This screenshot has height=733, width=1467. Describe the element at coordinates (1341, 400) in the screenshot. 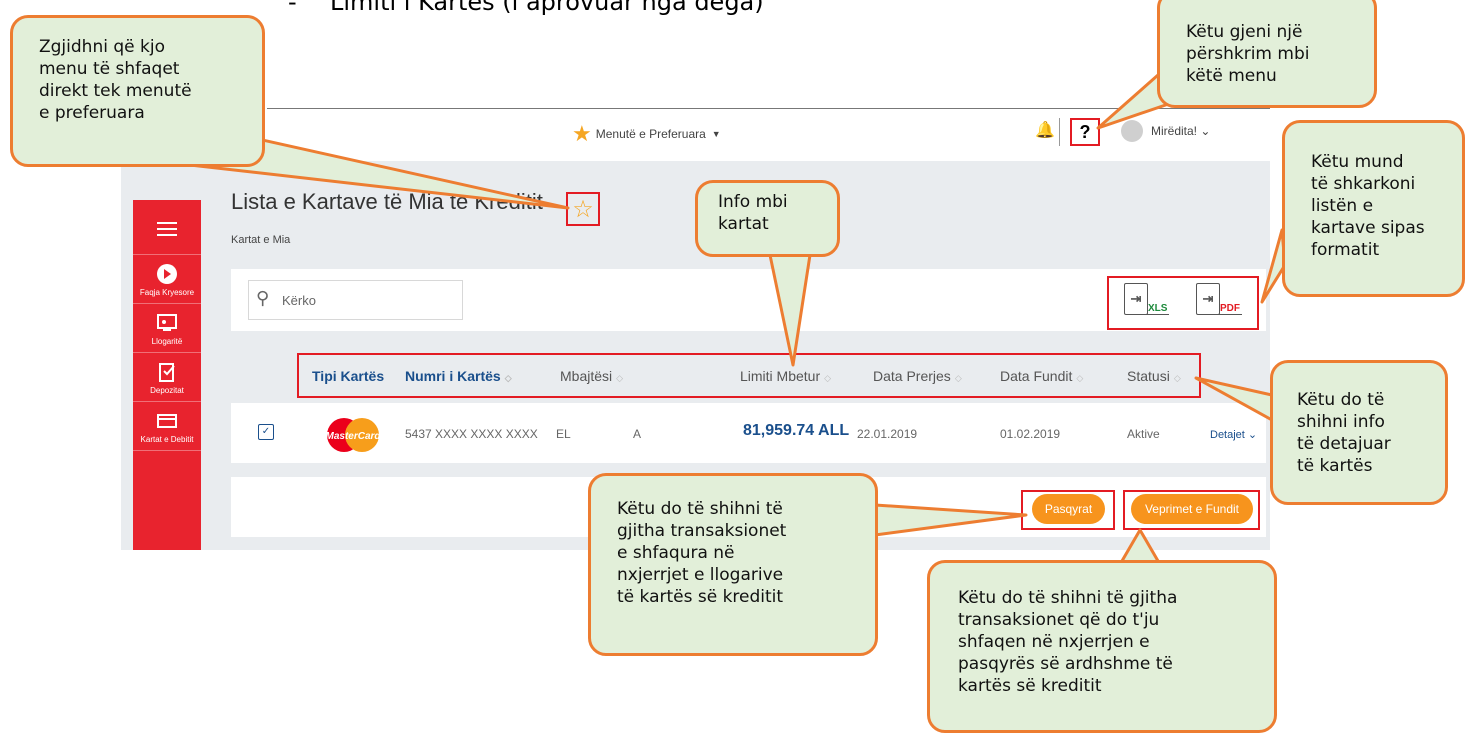

I see `callout-line: Këtu do të` at that location.